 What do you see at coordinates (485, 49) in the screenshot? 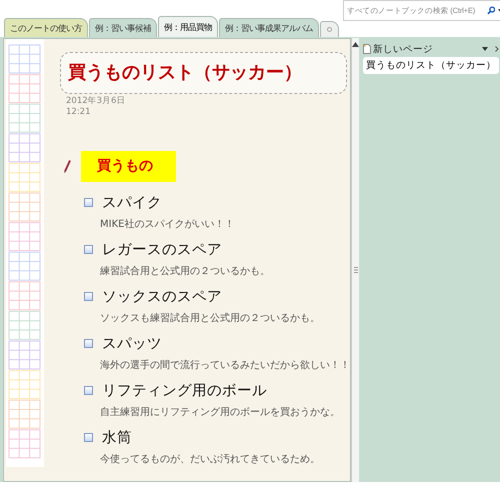
I see `dropdown-caret-icon` at bounding box center [485, 49].